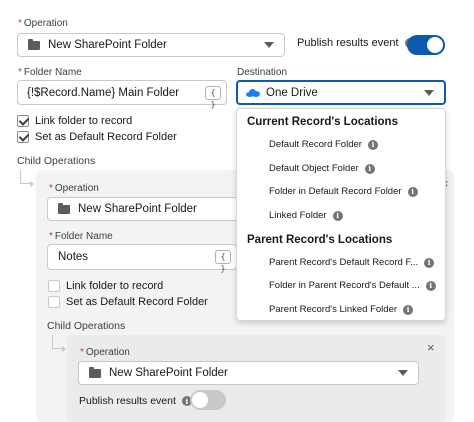 Image resolution: width=474 pixels, height=422 pixels. What do you see at coordinates (253, 92) in the screenshot?
I see `onedrive-cloud-icon` at bounding box center [253, 92].